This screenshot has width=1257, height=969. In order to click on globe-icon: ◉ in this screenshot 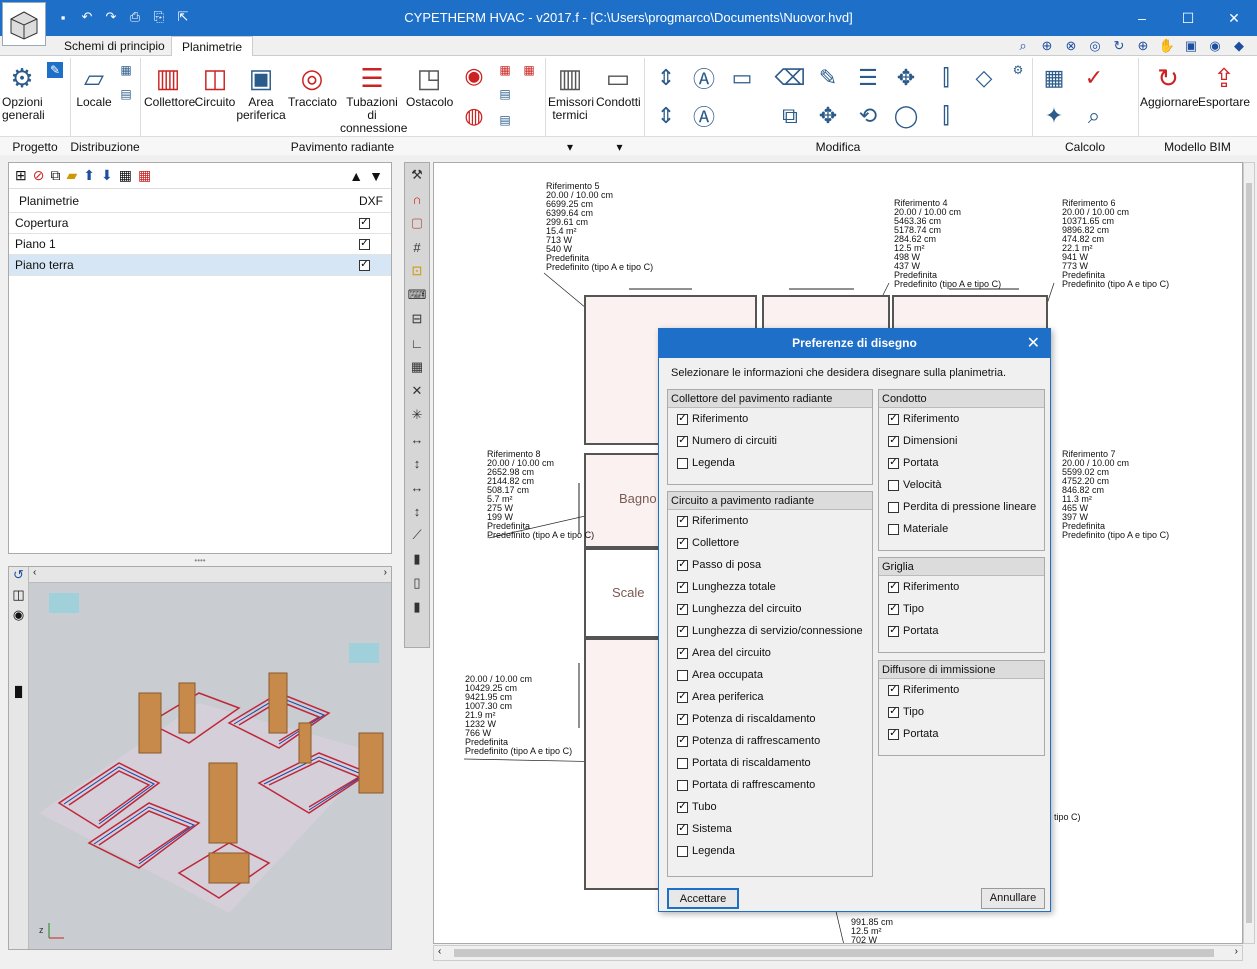, I will do `click(1215, 46)`.